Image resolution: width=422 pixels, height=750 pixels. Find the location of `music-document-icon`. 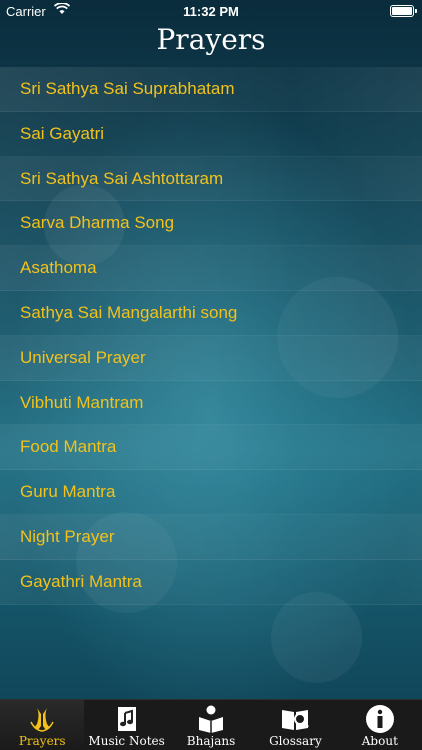

music-document-icon is located at coordinates (126, 719).